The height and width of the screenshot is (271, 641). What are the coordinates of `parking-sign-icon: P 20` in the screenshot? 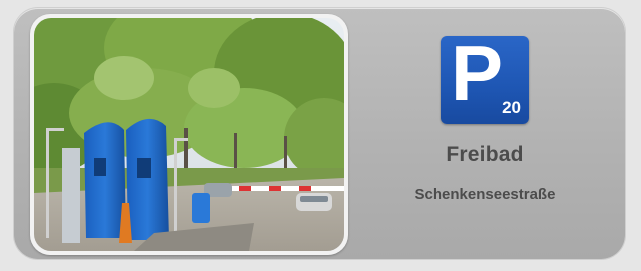 It's located at (485, 76).